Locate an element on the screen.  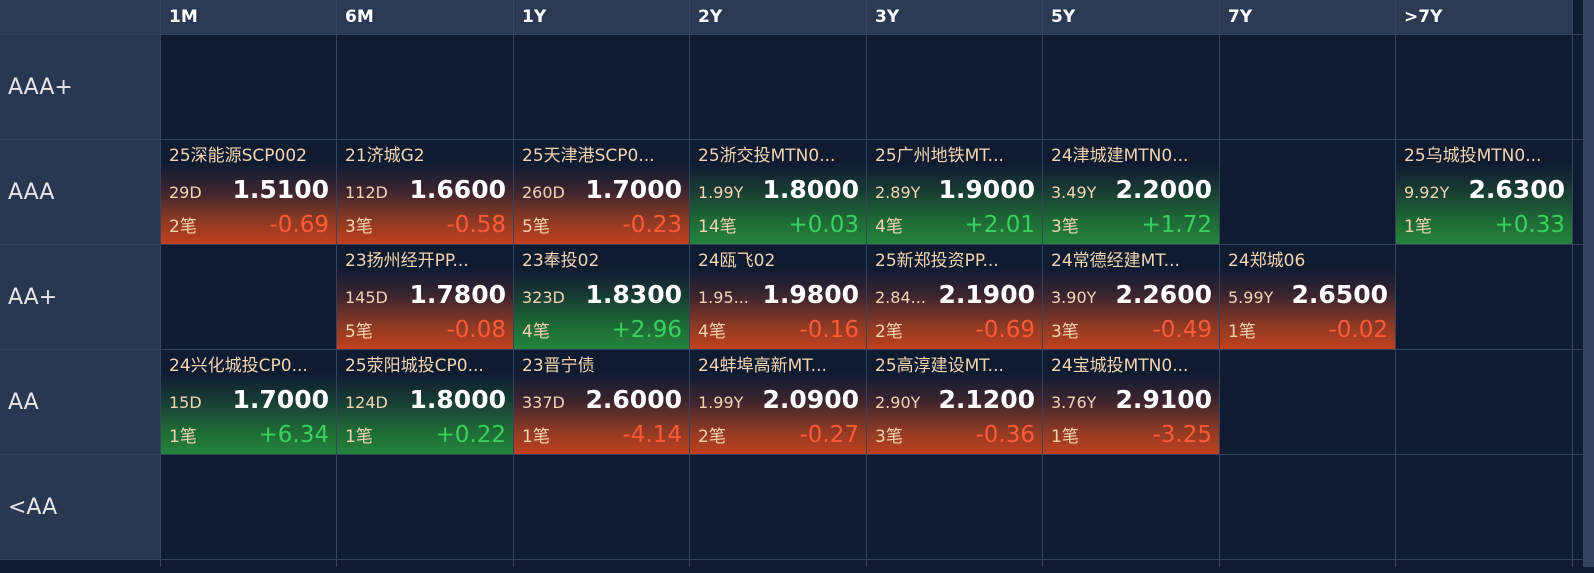
column-header: 6M is located at coordinates (425, 17).